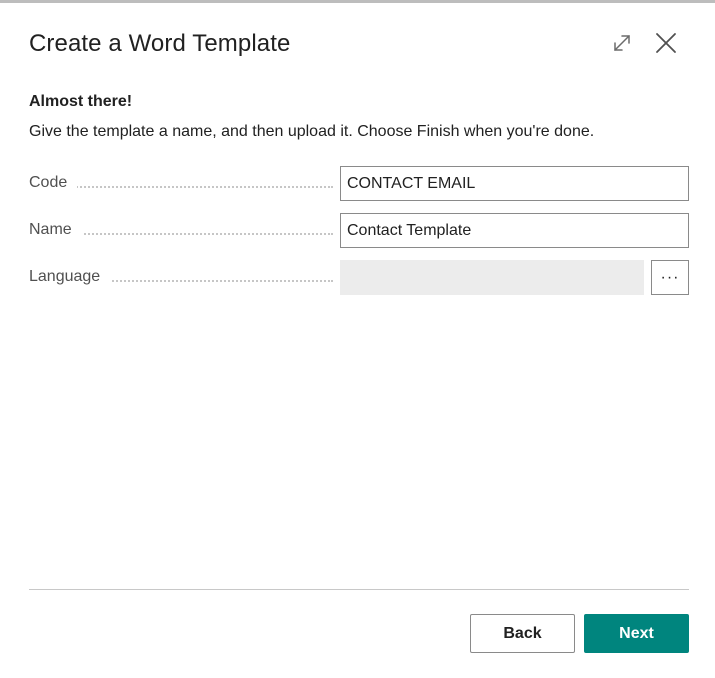 The height and width of the screenshot is (678, 715). Describe the element at coordinates (359, 589) in the screenshot. I see `footer-divider` at that location.